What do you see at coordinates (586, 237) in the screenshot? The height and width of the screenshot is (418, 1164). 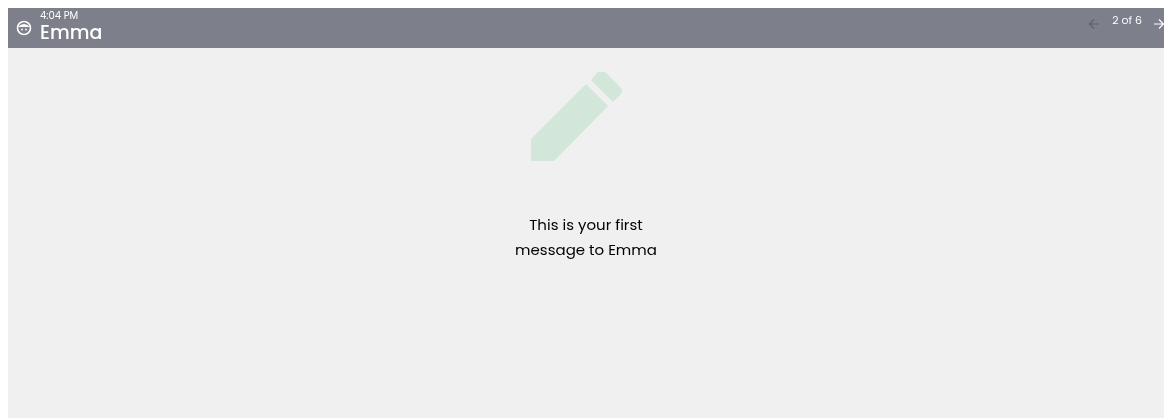 I see `empty-state-message: This is your first message to Emma` at bounding box center [586, 237].